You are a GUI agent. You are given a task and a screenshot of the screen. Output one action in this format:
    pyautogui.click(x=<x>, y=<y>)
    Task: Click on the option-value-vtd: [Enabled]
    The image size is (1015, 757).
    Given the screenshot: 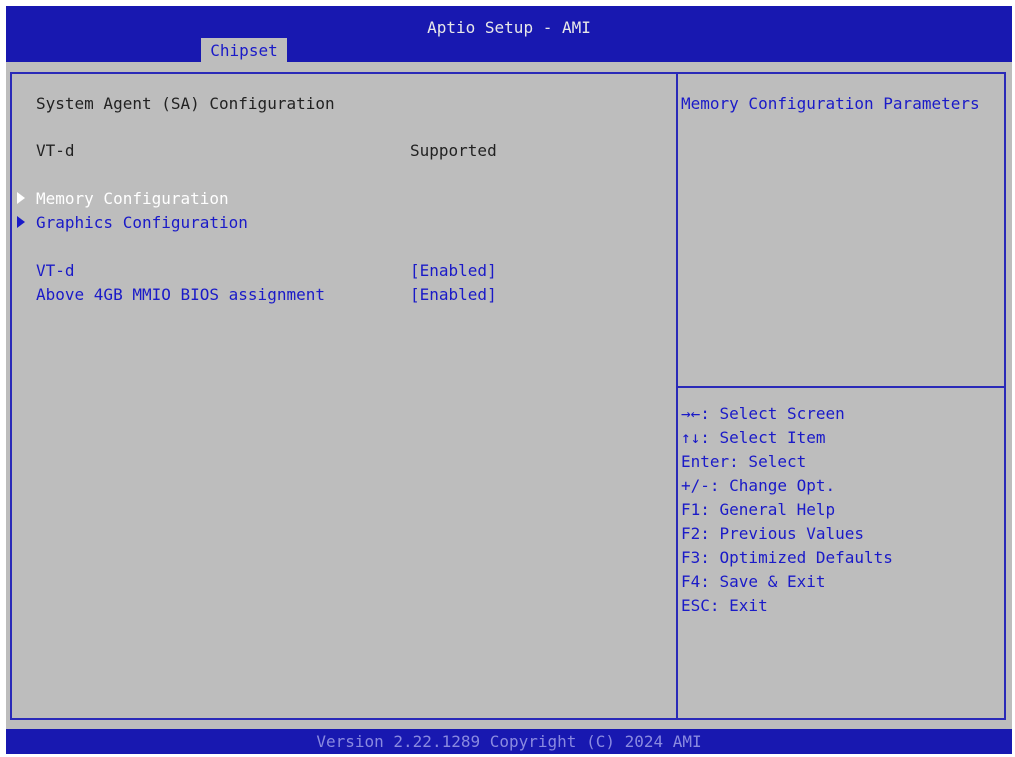 What is the action you would take?
    pyautogui.click(x=453, y=270)
    